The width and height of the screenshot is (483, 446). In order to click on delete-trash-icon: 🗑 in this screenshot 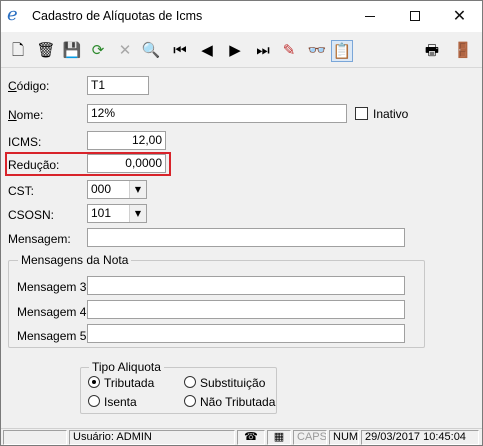, I will do `click(46, 50)`.